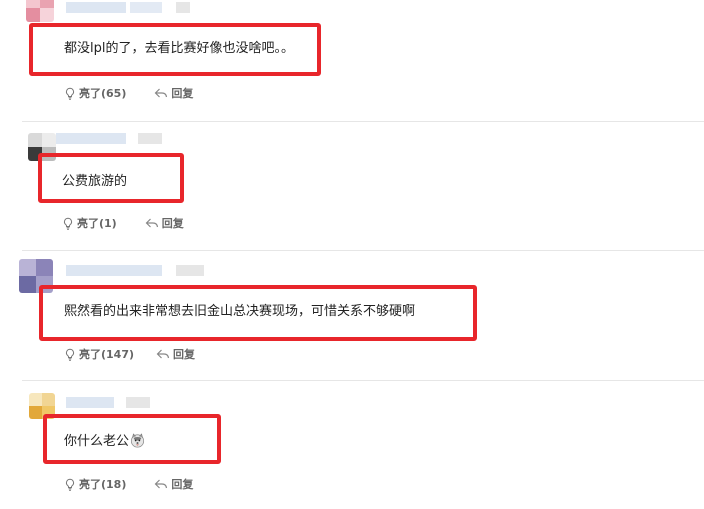  Describe the element at coordinates (97, 223) in the screenshot. I see `like-count: 亮了(1)` at that location.